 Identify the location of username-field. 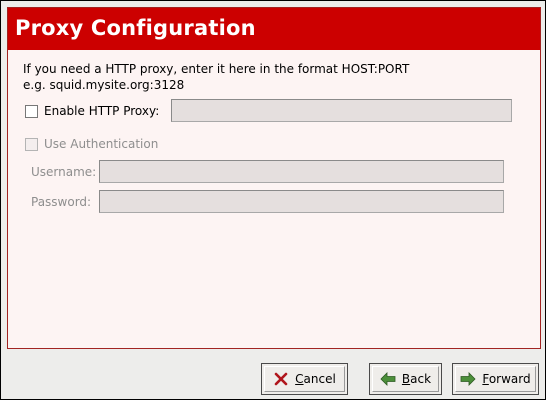
(301, 171).